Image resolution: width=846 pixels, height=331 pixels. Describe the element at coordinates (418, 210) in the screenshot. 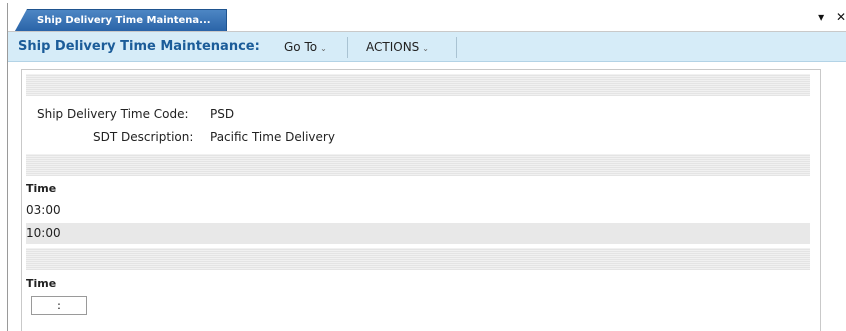

I see `table-row: 03:00` at that location.